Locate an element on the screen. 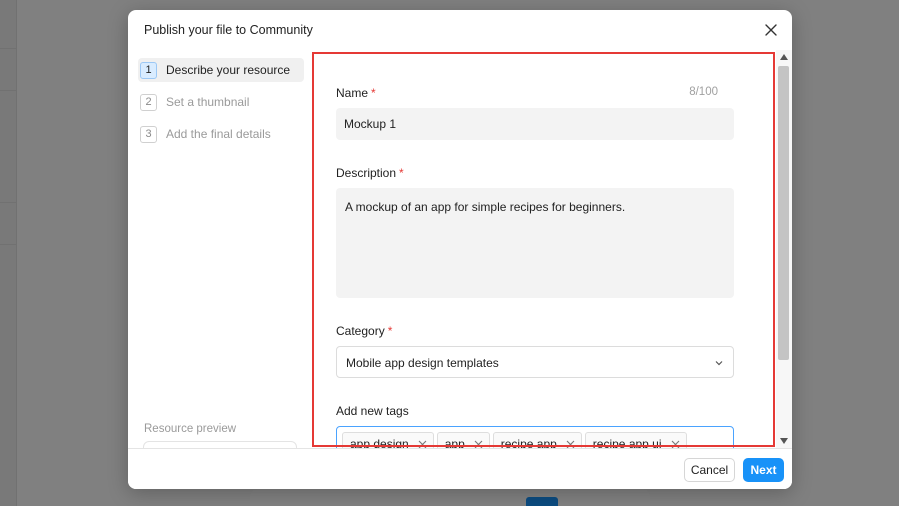 Image resolution: width=899 pixels, height=506 pixels. step-label: Set a thumbnail is located at coordinates (208, 102).